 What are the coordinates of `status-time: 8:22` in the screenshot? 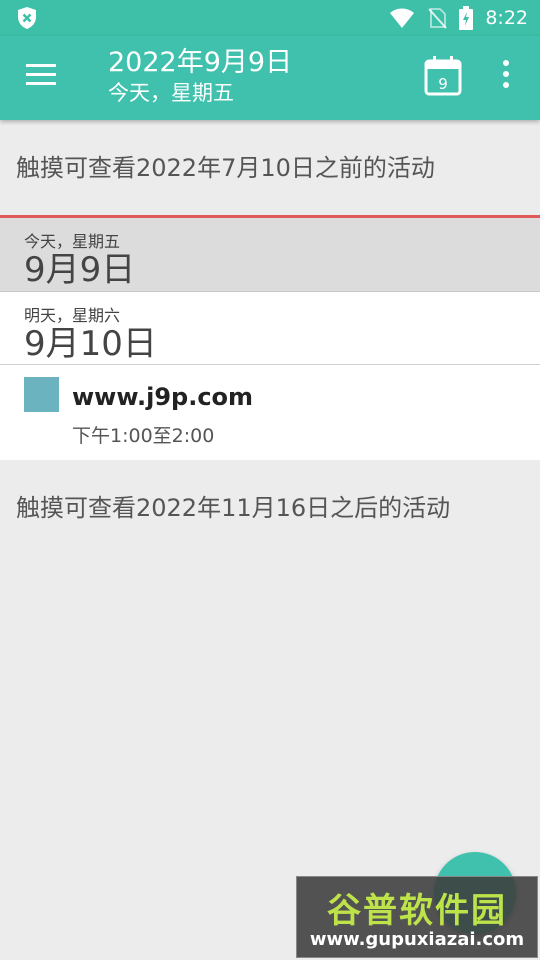 It's located at (506, 18).